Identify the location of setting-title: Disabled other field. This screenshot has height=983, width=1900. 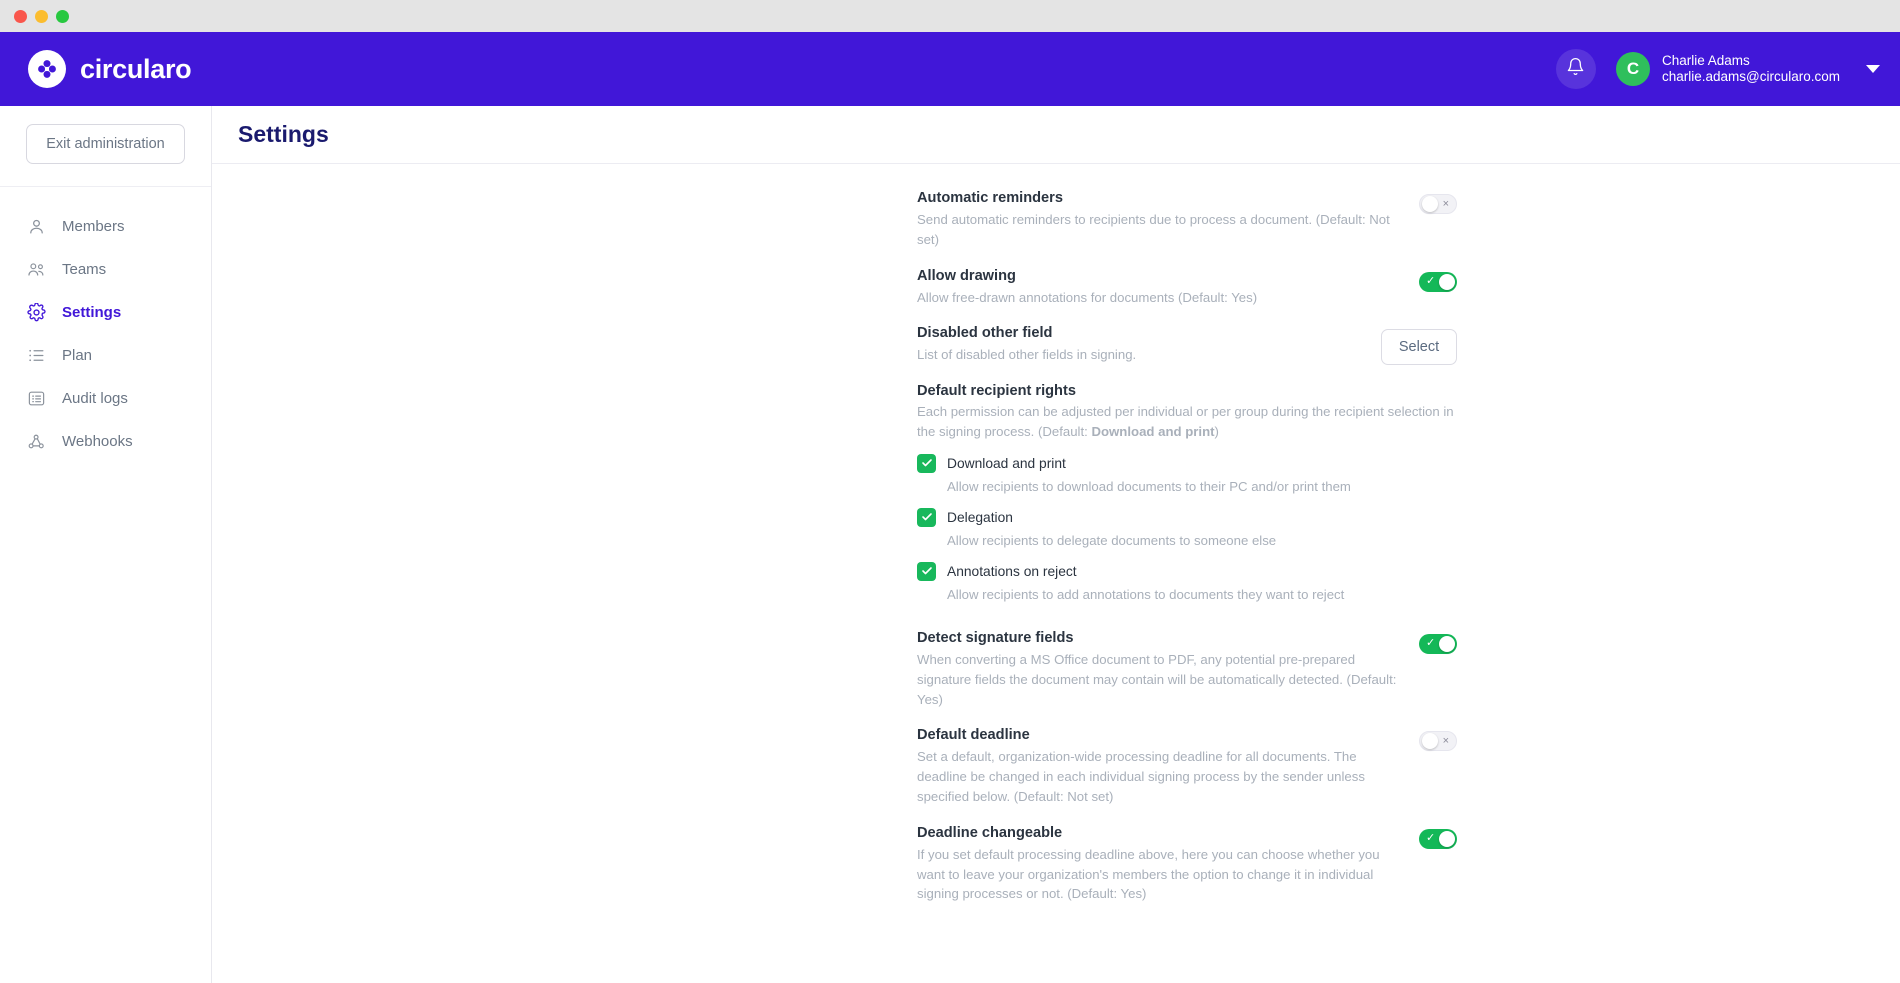
(985, 333).